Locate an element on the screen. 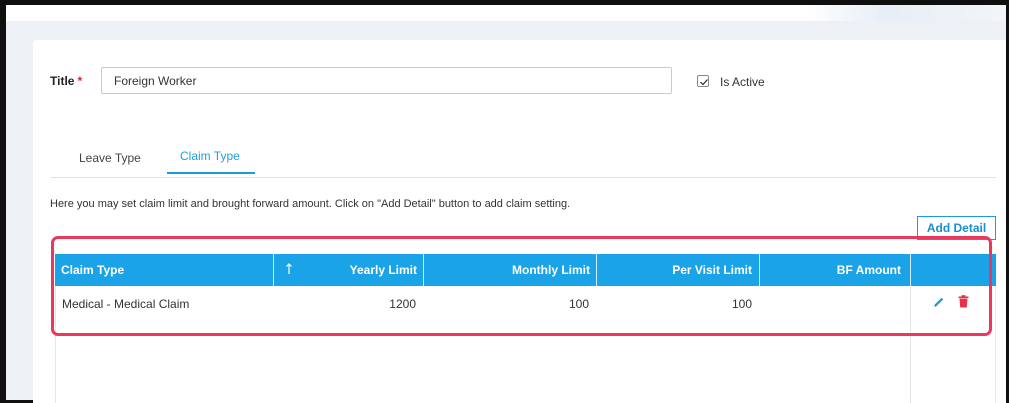  check-icon is located at coordinates (704, 82).